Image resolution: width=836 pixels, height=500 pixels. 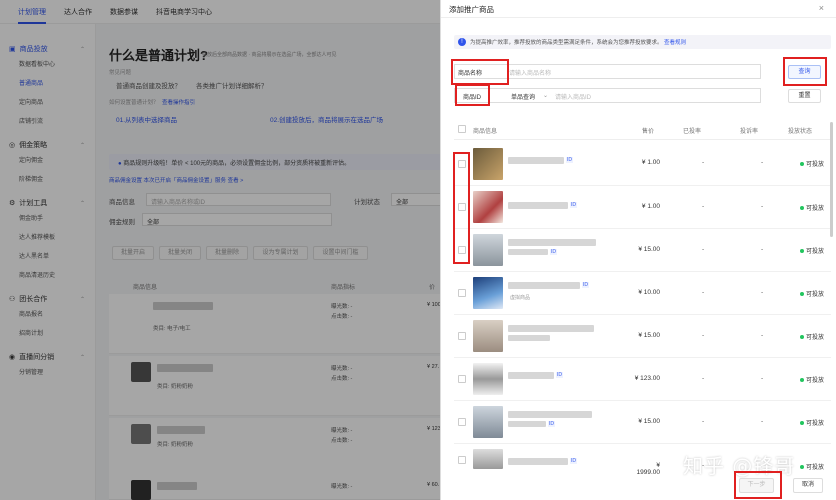 What do you see at coordinates (638, 17) in the screenshot?
I see `divider` at bounding box center [638, 17].